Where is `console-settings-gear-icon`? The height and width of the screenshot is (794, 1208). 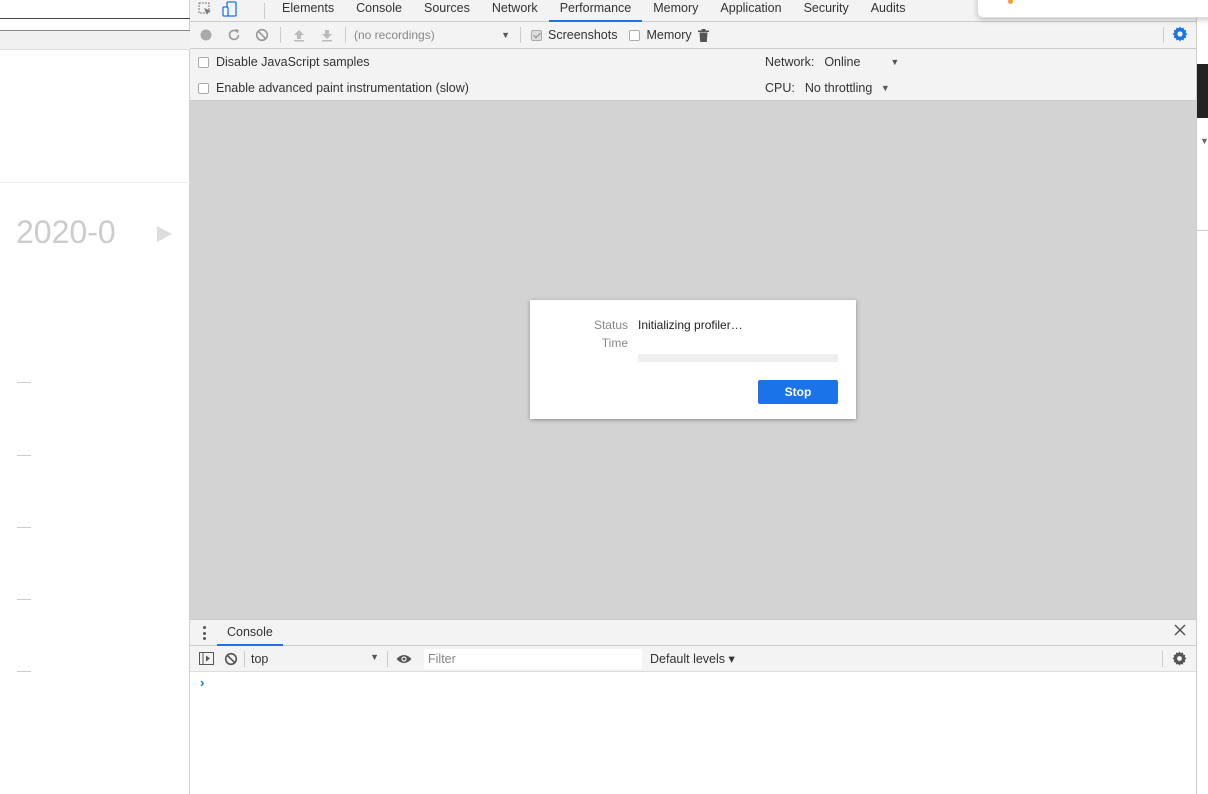
console-settings-gear-icon is located at coordinates (1179, 661).